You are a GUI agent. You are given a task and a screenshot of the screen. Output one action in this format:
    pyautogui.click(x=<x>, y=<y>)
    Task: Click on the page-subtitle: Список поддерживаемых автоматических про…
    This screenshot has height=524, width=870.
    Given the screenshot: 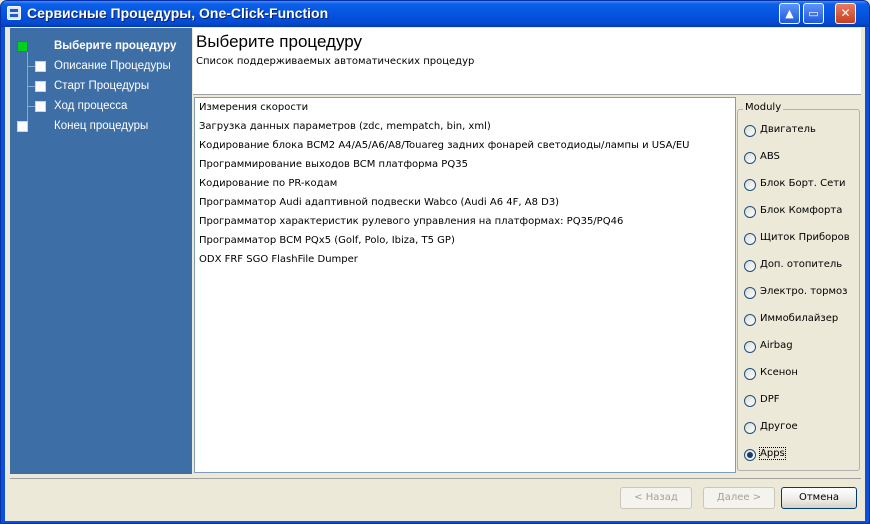 What is the action you would take?
    pyautogui.click(x=335, y=61)
    